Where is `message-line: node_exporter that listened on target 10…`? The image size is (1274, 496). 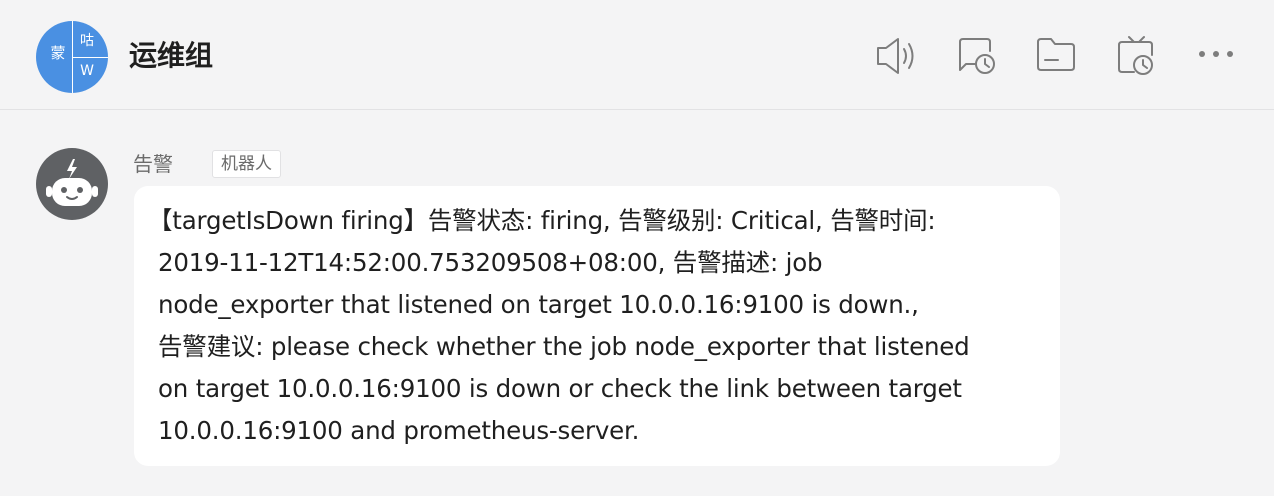 message-line: node_exporter that listened on target 10… is located at coordinates (538, 304).